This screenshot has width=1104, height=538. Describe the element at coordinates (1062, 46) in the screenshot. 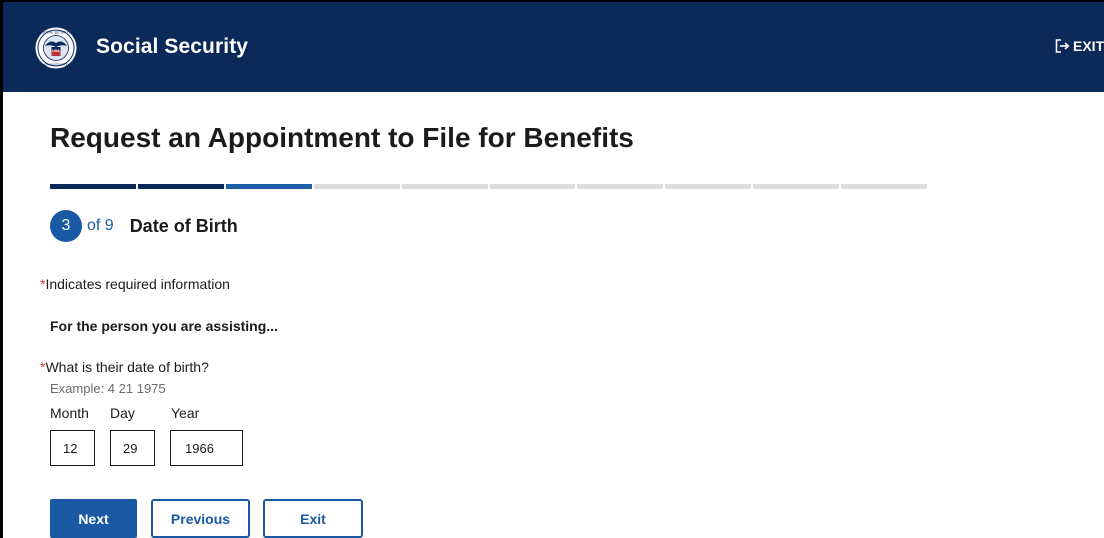

I see `exit-icon` at that location.